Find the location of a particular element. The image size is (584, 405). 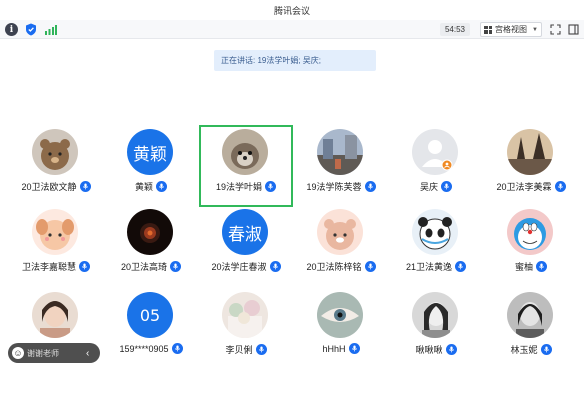

participant-name: 20法学庄春淑 is located at coordinates (239, 267).